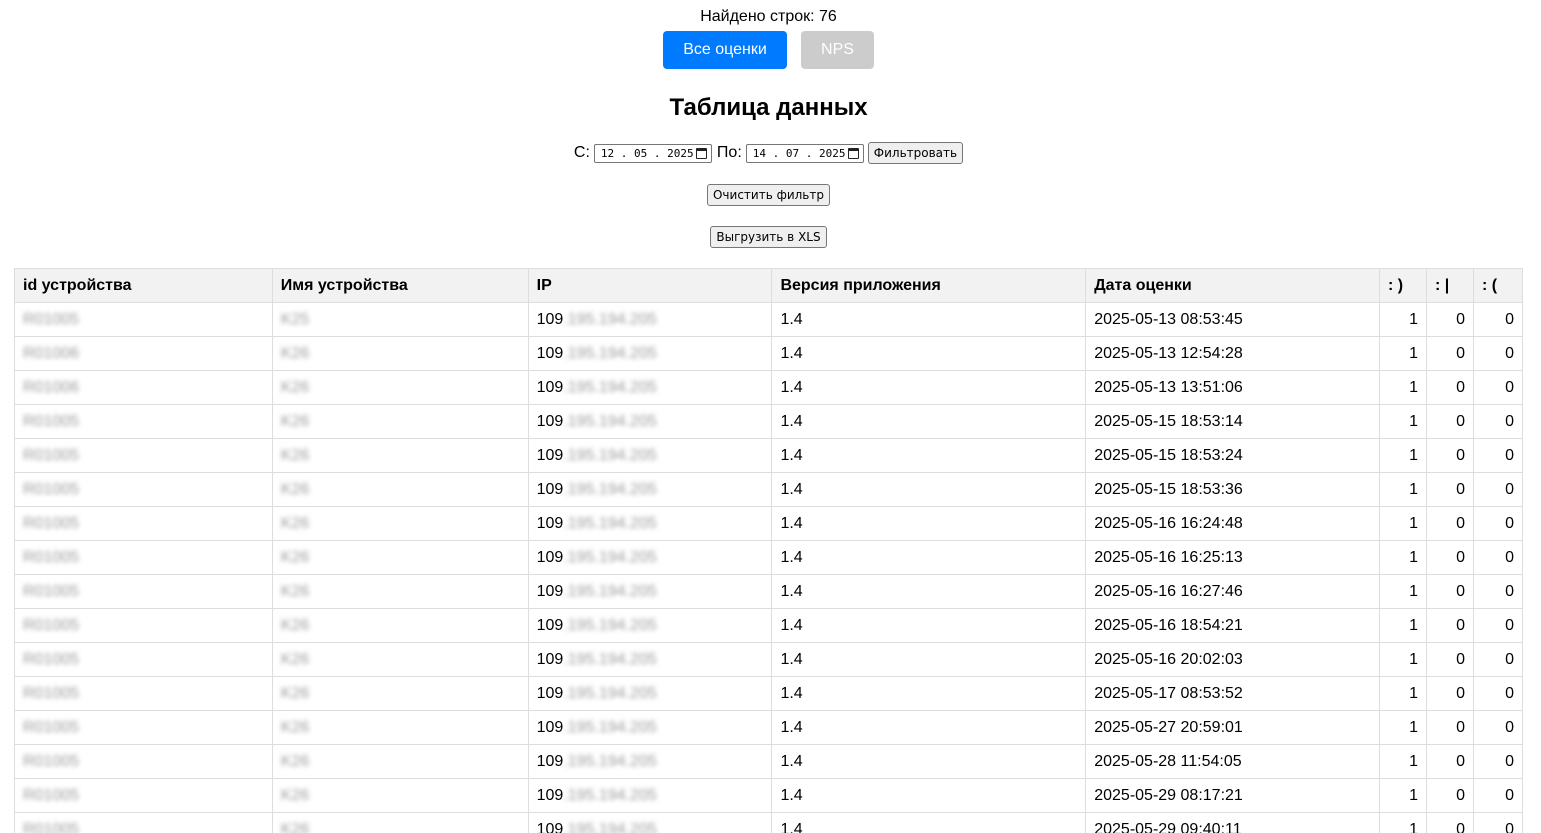 This screenshot has width=1541, height=833. What do you see at coordinates (647, 153) in the screenshot?
I see `from-date-value: 12 . 05 . 2025` at bounding box center [647, 153].